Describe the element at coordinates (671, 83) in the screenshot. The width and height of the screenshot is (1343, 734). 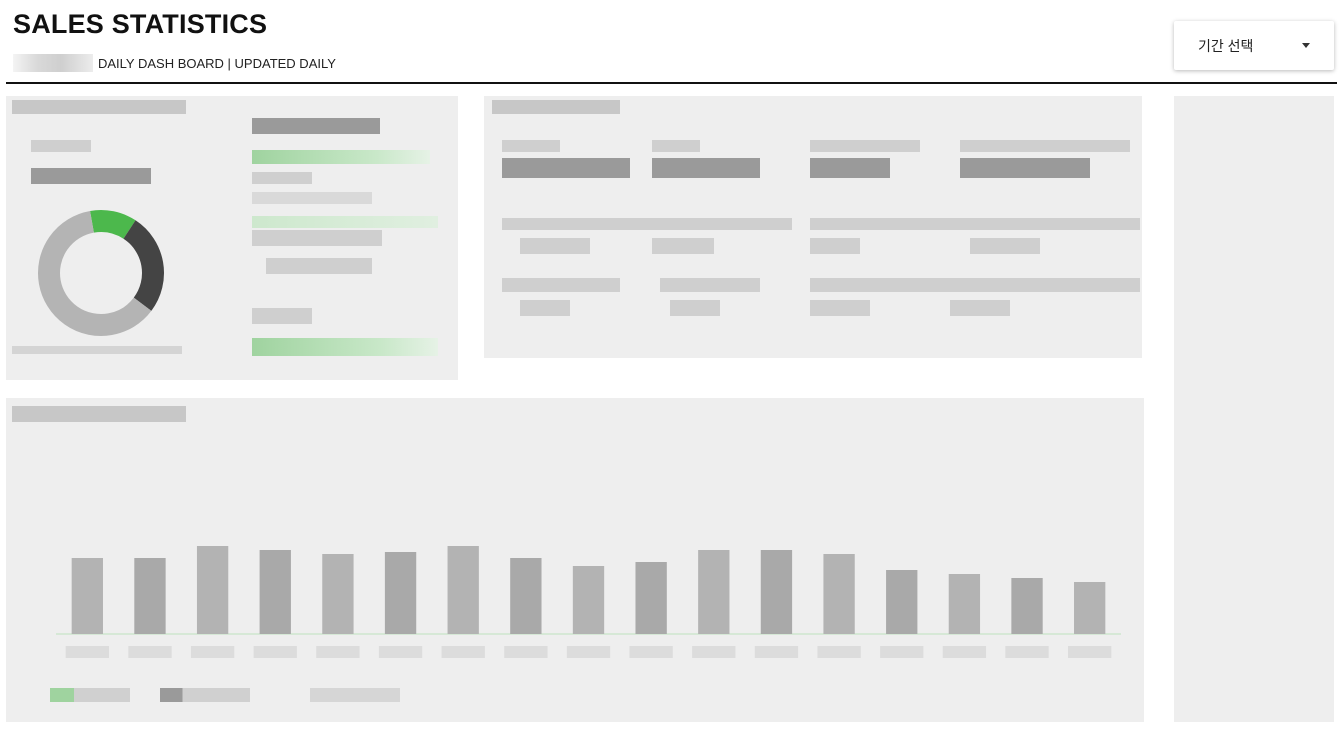
I see `header-divider` at that location.